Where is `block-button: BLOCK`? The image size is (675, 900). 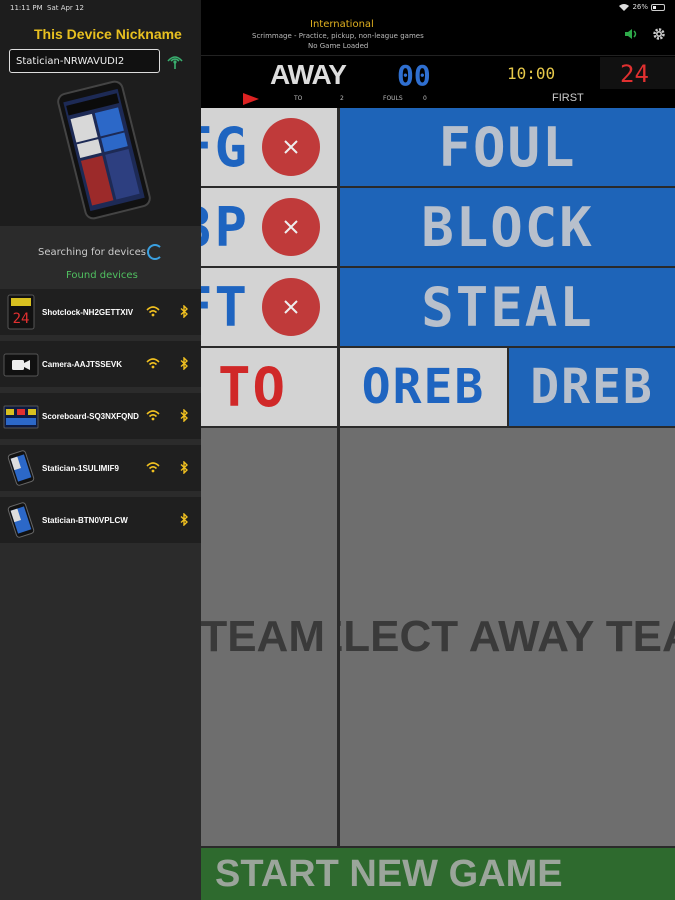
block-button: BLOCK is located at coordinates (507, 227).